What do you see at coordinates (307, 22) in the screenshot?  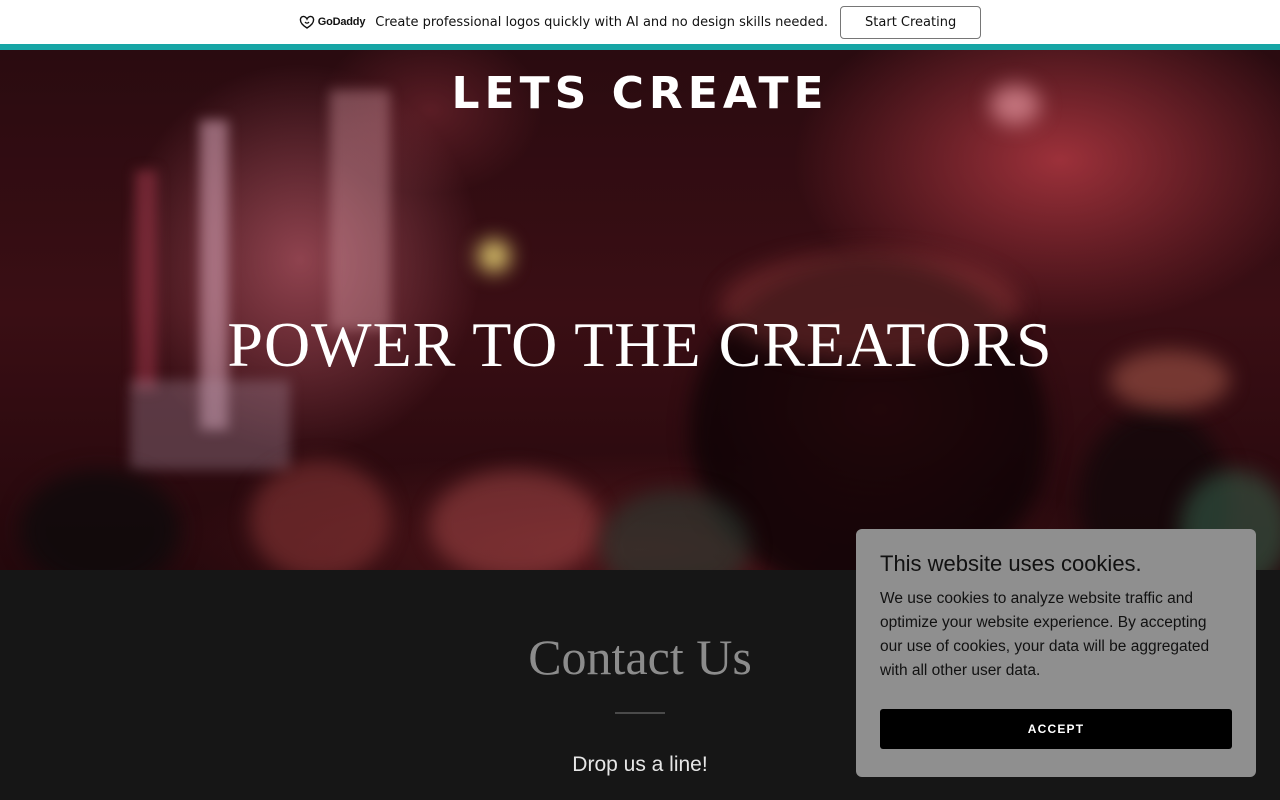 I see `godaddy-logo-icon` at bounding box center [307, 22].